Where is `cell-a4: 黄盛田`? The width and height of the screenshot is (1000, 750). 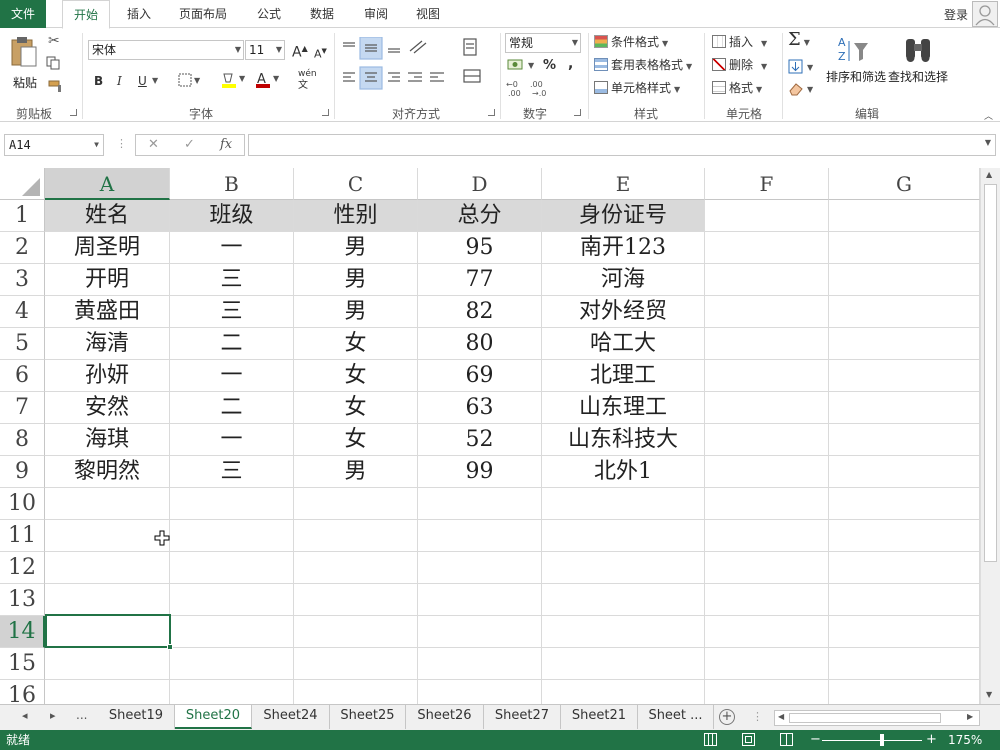 cell-a4: 黄盛田 is located at coordinates (107, 312).